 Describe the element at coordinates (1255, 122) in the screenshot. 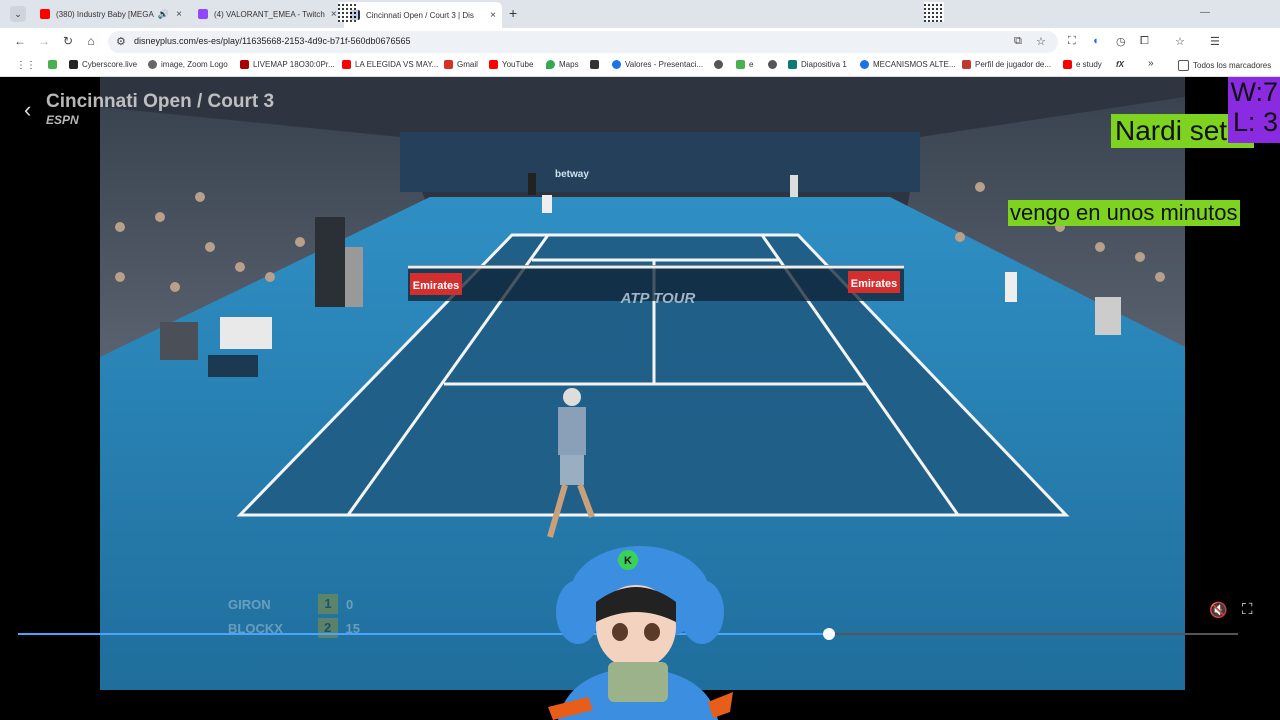

I see `losses-count: L: 3` at that location.